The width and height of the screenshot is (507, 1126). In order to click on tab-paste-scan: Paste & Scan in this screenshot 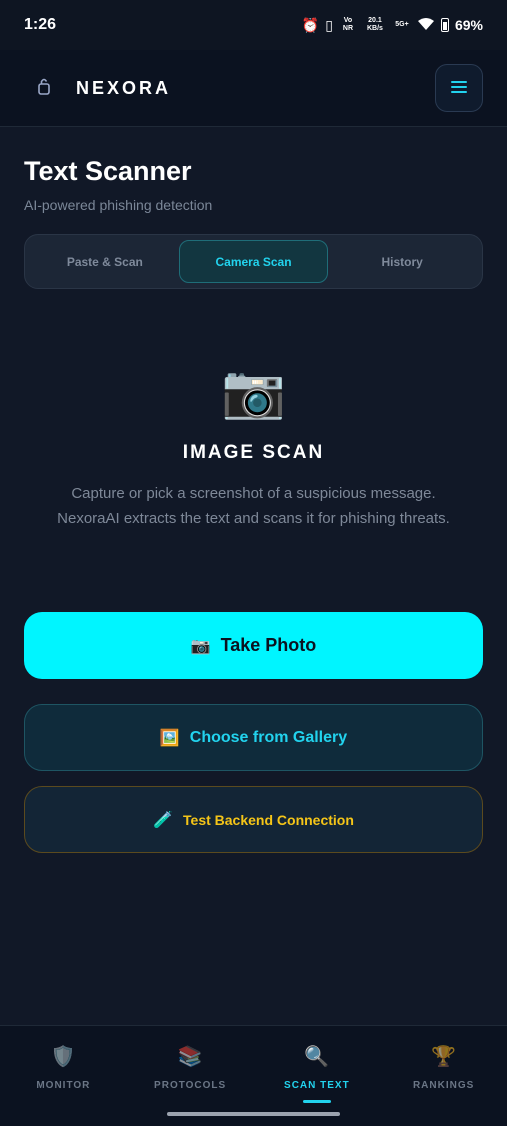, I will do `click(105, 261)`.